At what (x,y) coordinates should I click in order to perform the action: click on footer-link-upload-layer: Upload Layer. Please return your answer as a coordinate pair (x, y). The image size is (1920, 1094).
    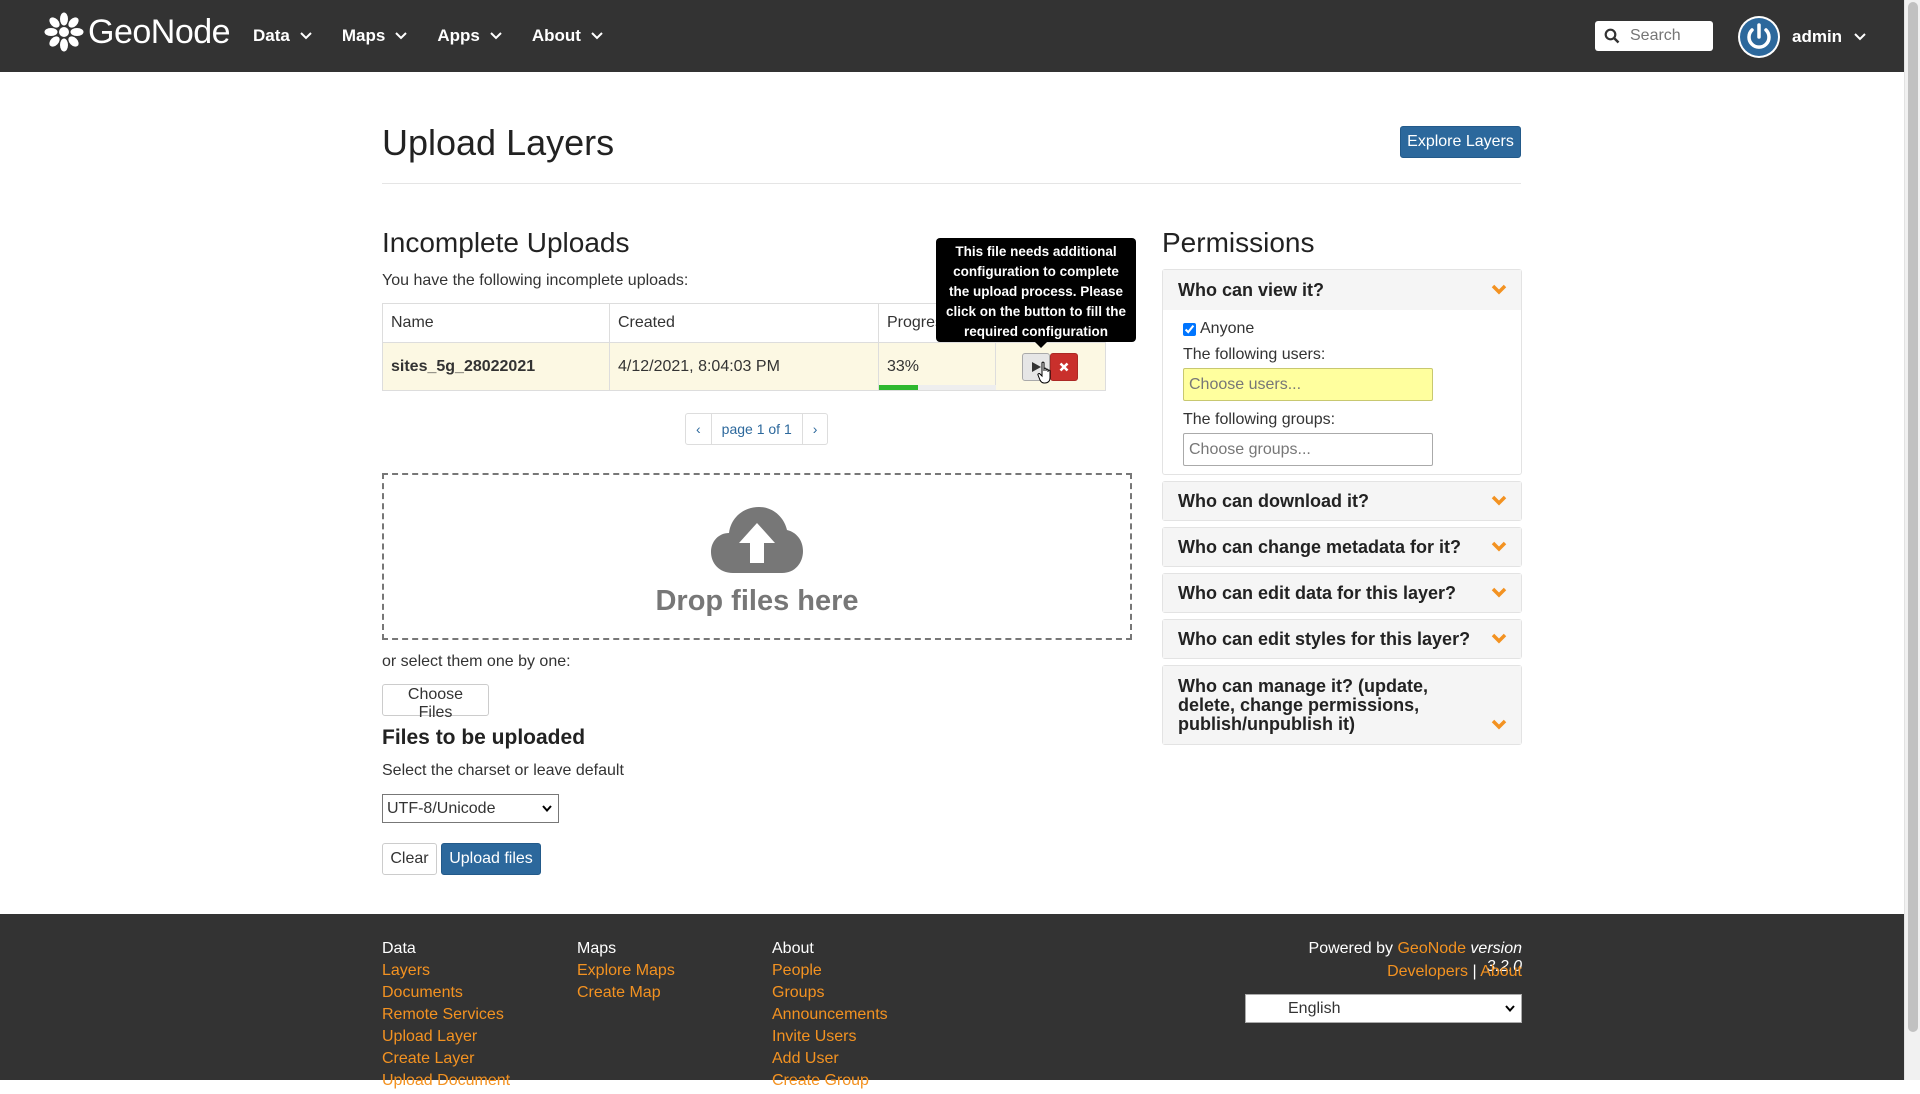
    Looking at the image, I should click on (446, 1039).